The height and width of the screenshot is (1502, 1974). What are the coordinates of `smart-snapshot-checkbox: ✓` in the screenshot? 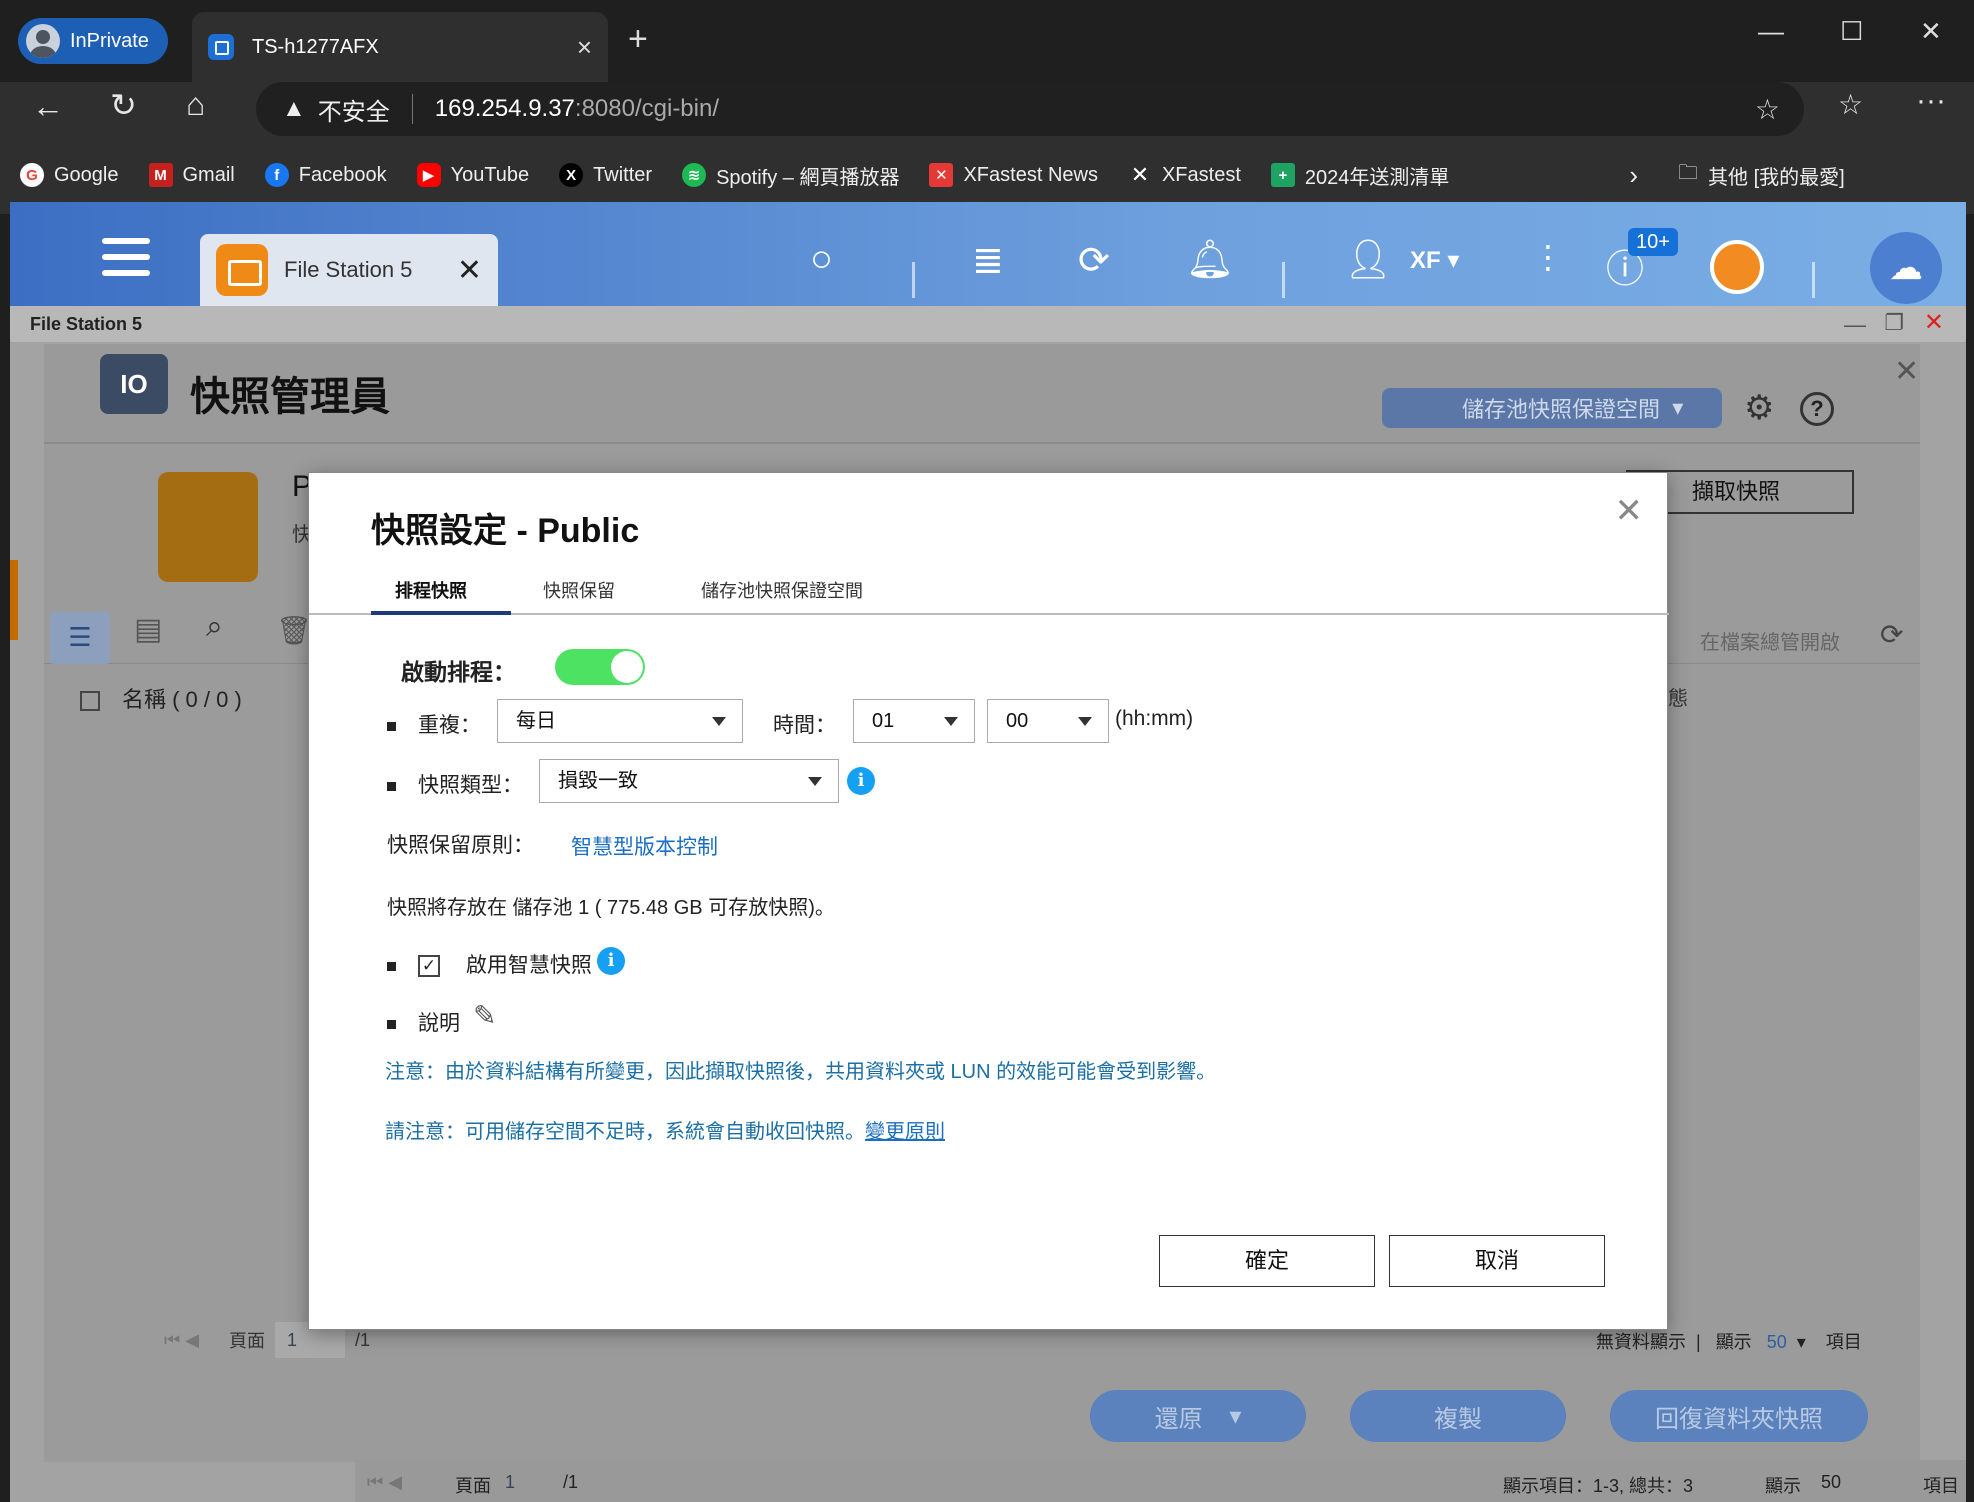 It's located at (429, 966).